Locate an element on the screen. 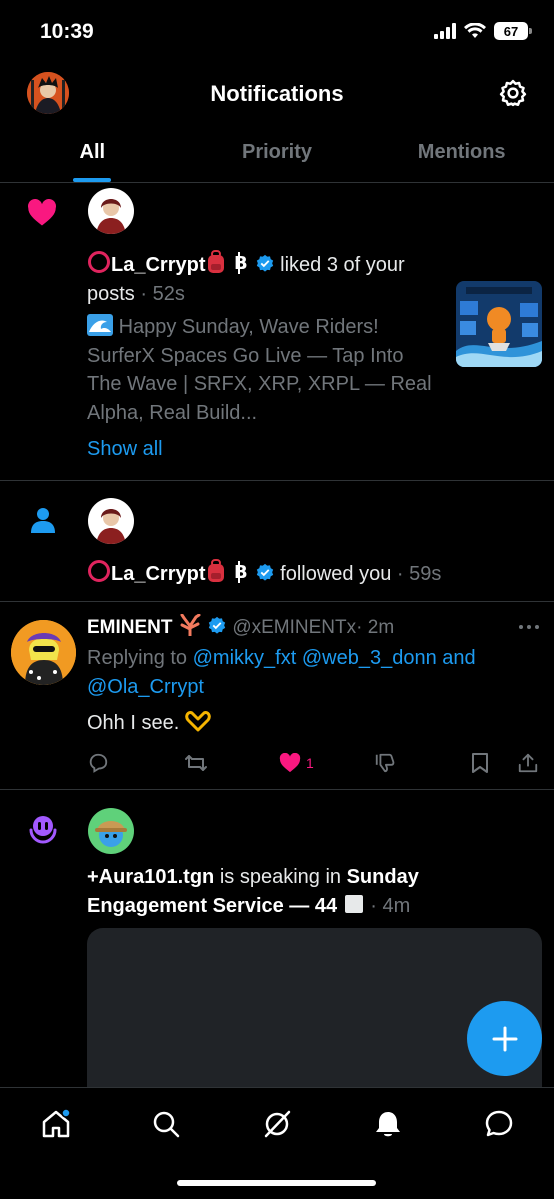 This screenshot has height=1199, width=554. user-name: +Aura101.tgn is located at coordinates (150, 877).